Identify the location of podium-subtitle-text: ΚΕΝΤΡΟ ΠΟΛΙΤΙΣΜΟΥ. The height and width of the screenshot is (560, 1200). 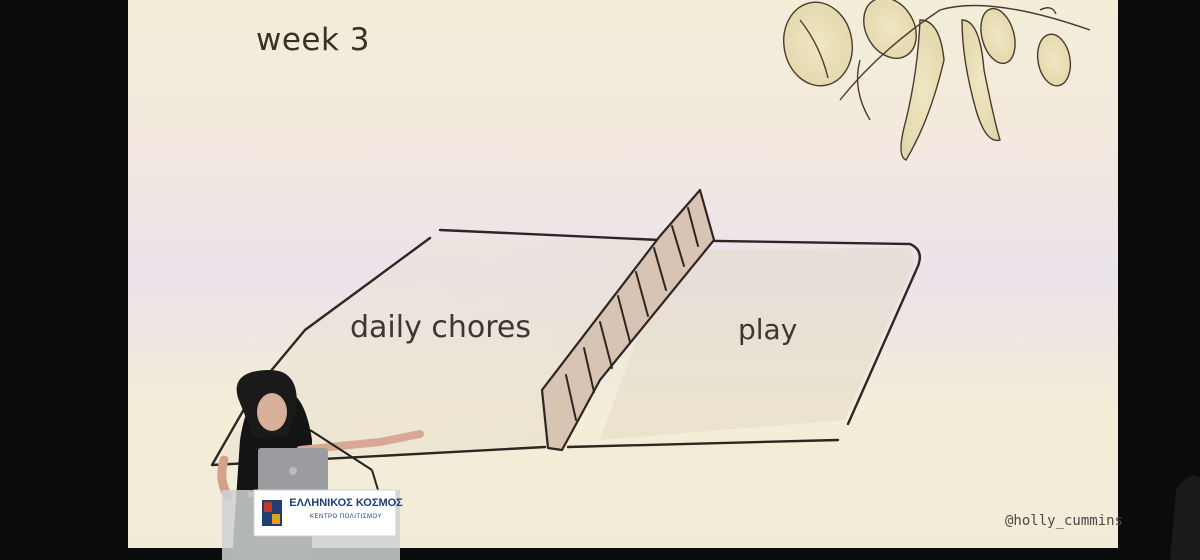
(346, 517).